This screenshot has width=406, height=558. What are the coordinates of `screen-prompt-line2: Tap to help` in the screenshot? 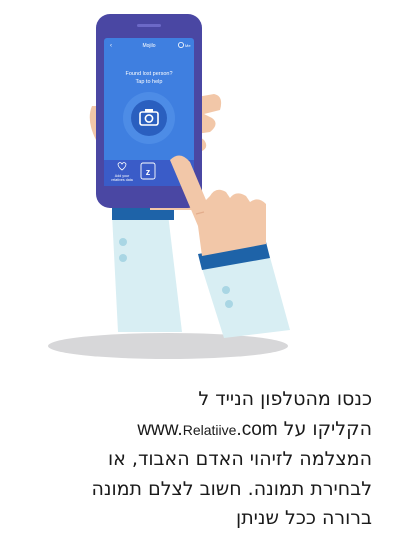 It's located at (149, 82).